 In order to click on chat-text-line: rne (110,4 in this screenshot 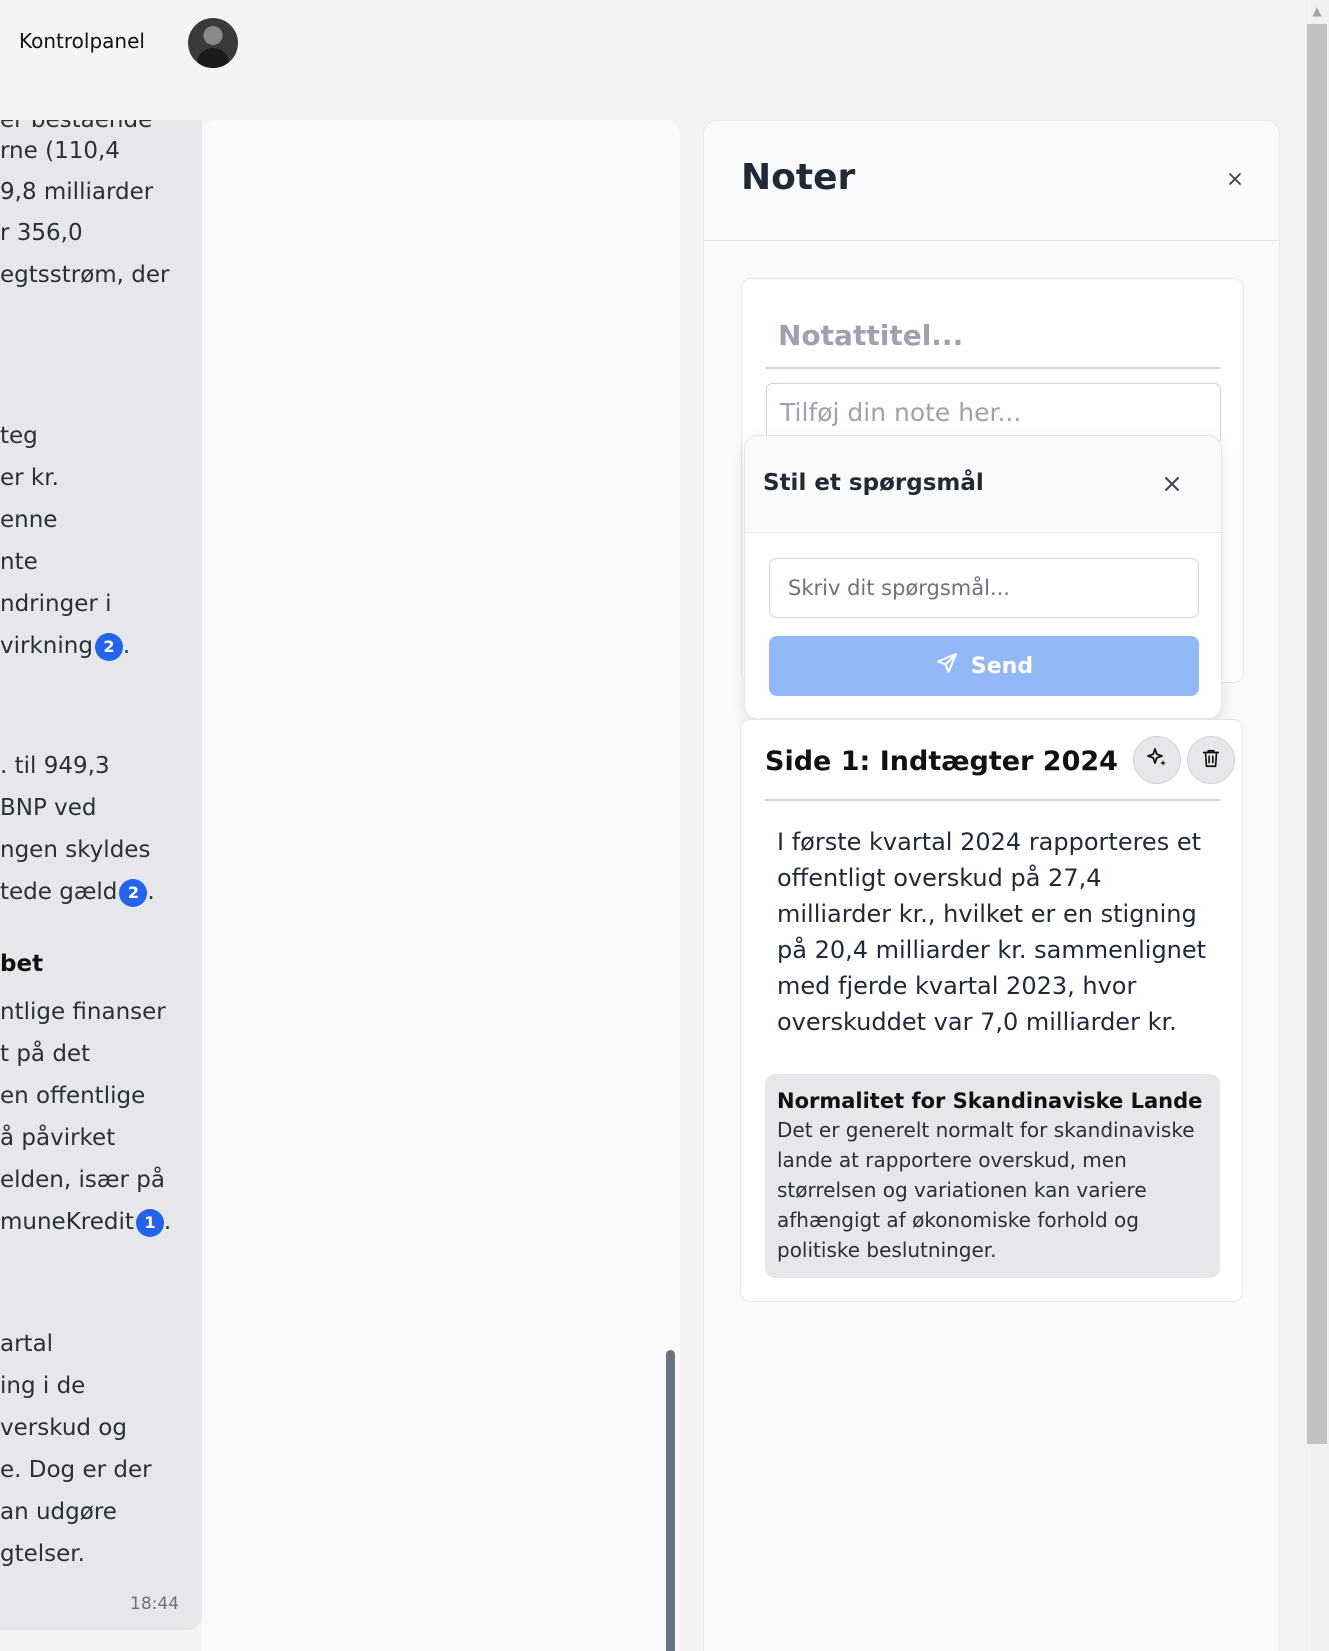, I will do `click(60, 151)`.